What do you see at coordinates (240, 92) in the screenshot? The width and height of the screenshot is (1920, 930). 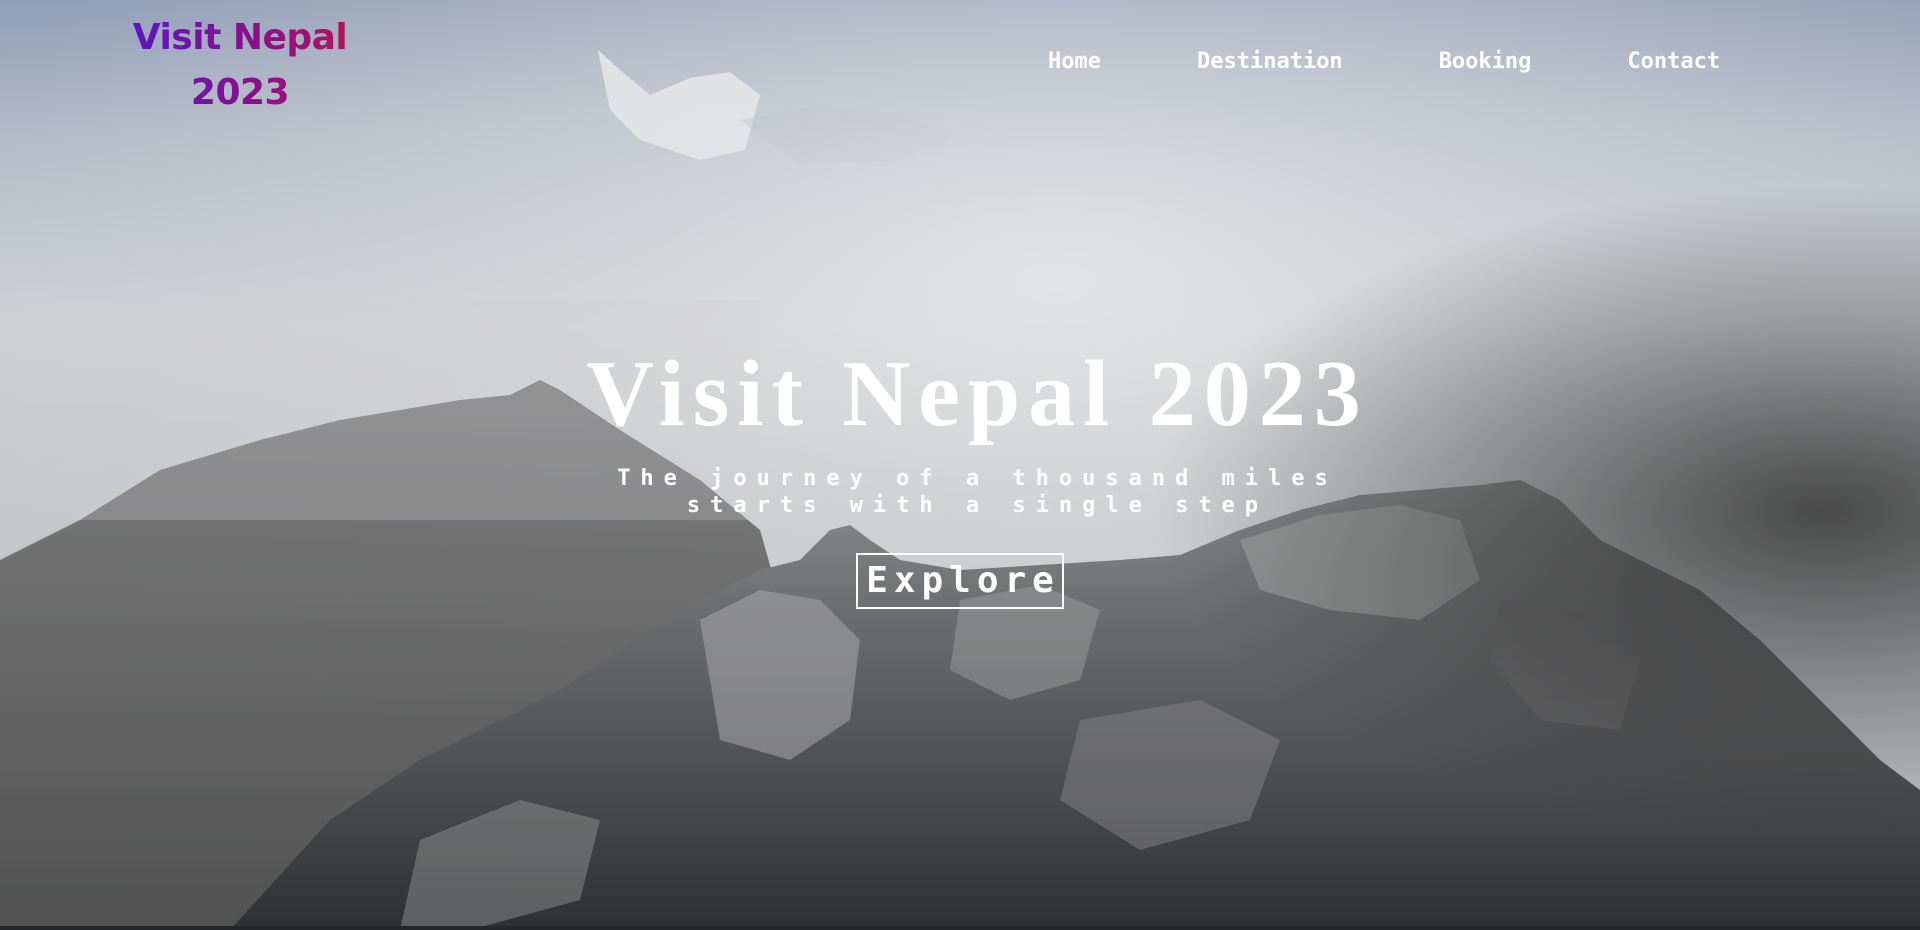 I see `brand-year: 2023` at bounding box center [240, 92].